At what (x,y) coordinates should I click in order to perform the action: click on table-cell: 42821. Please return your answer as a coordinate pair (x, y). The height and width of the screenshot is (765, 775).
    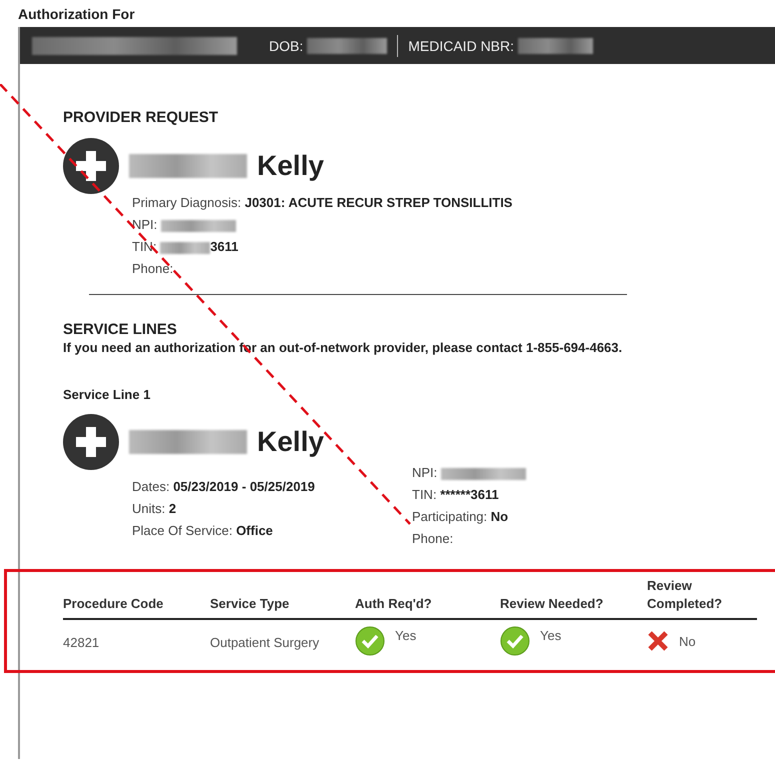
    Looking at the image, I should click on (81, 642).